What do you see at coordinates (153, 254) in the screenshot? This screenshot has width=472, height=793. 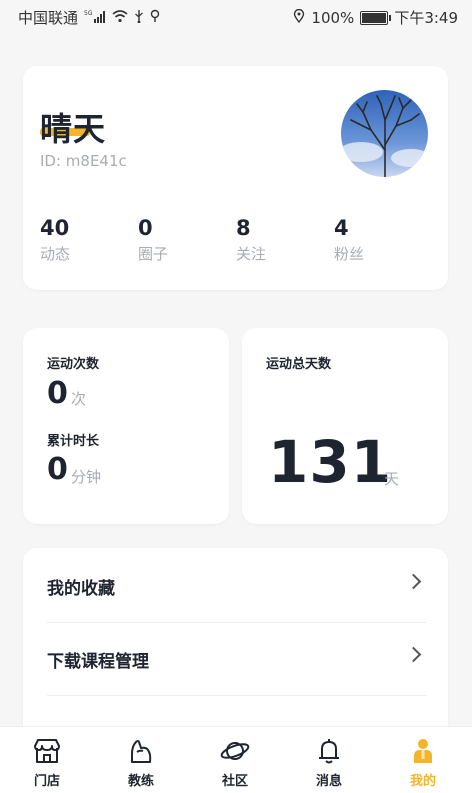 I see `stat-label: 圈子` at bounding box center [153, 254].